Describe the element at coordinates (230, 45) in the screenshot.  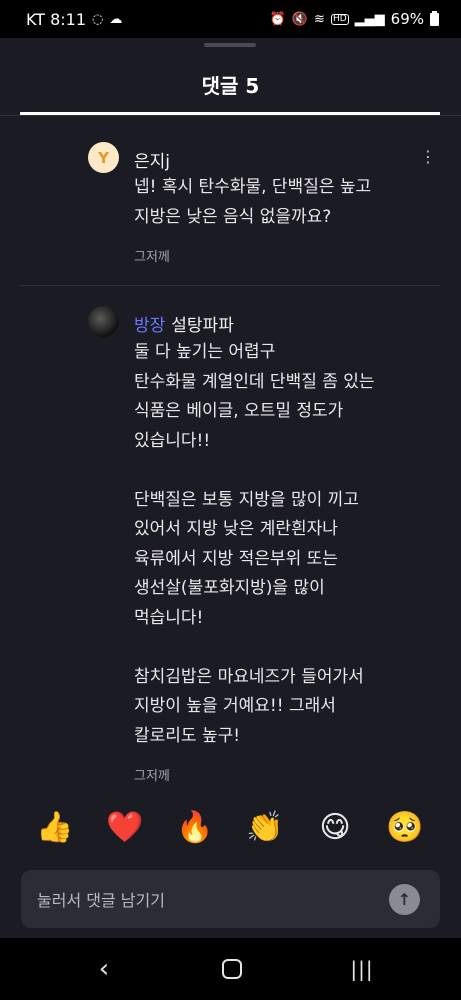
I see `drag-handle` at that location.